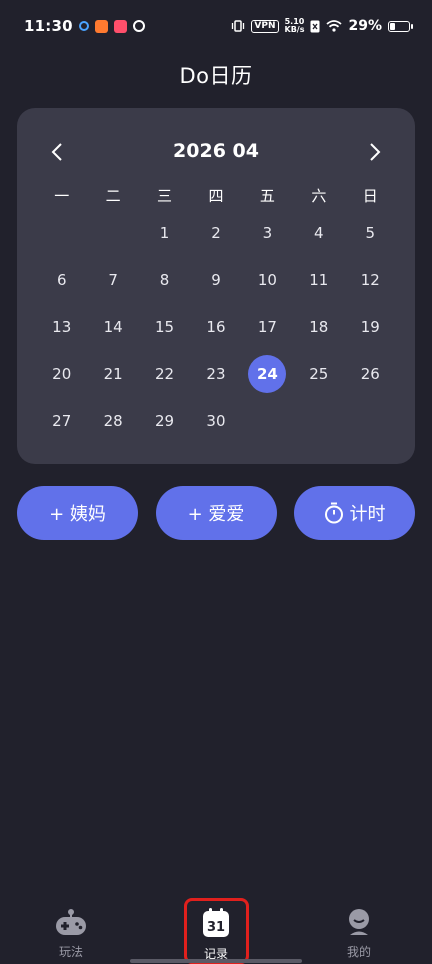 This screenshot has height=964, width=432. I want to click on calendar-day: 10, so click(267, 280).